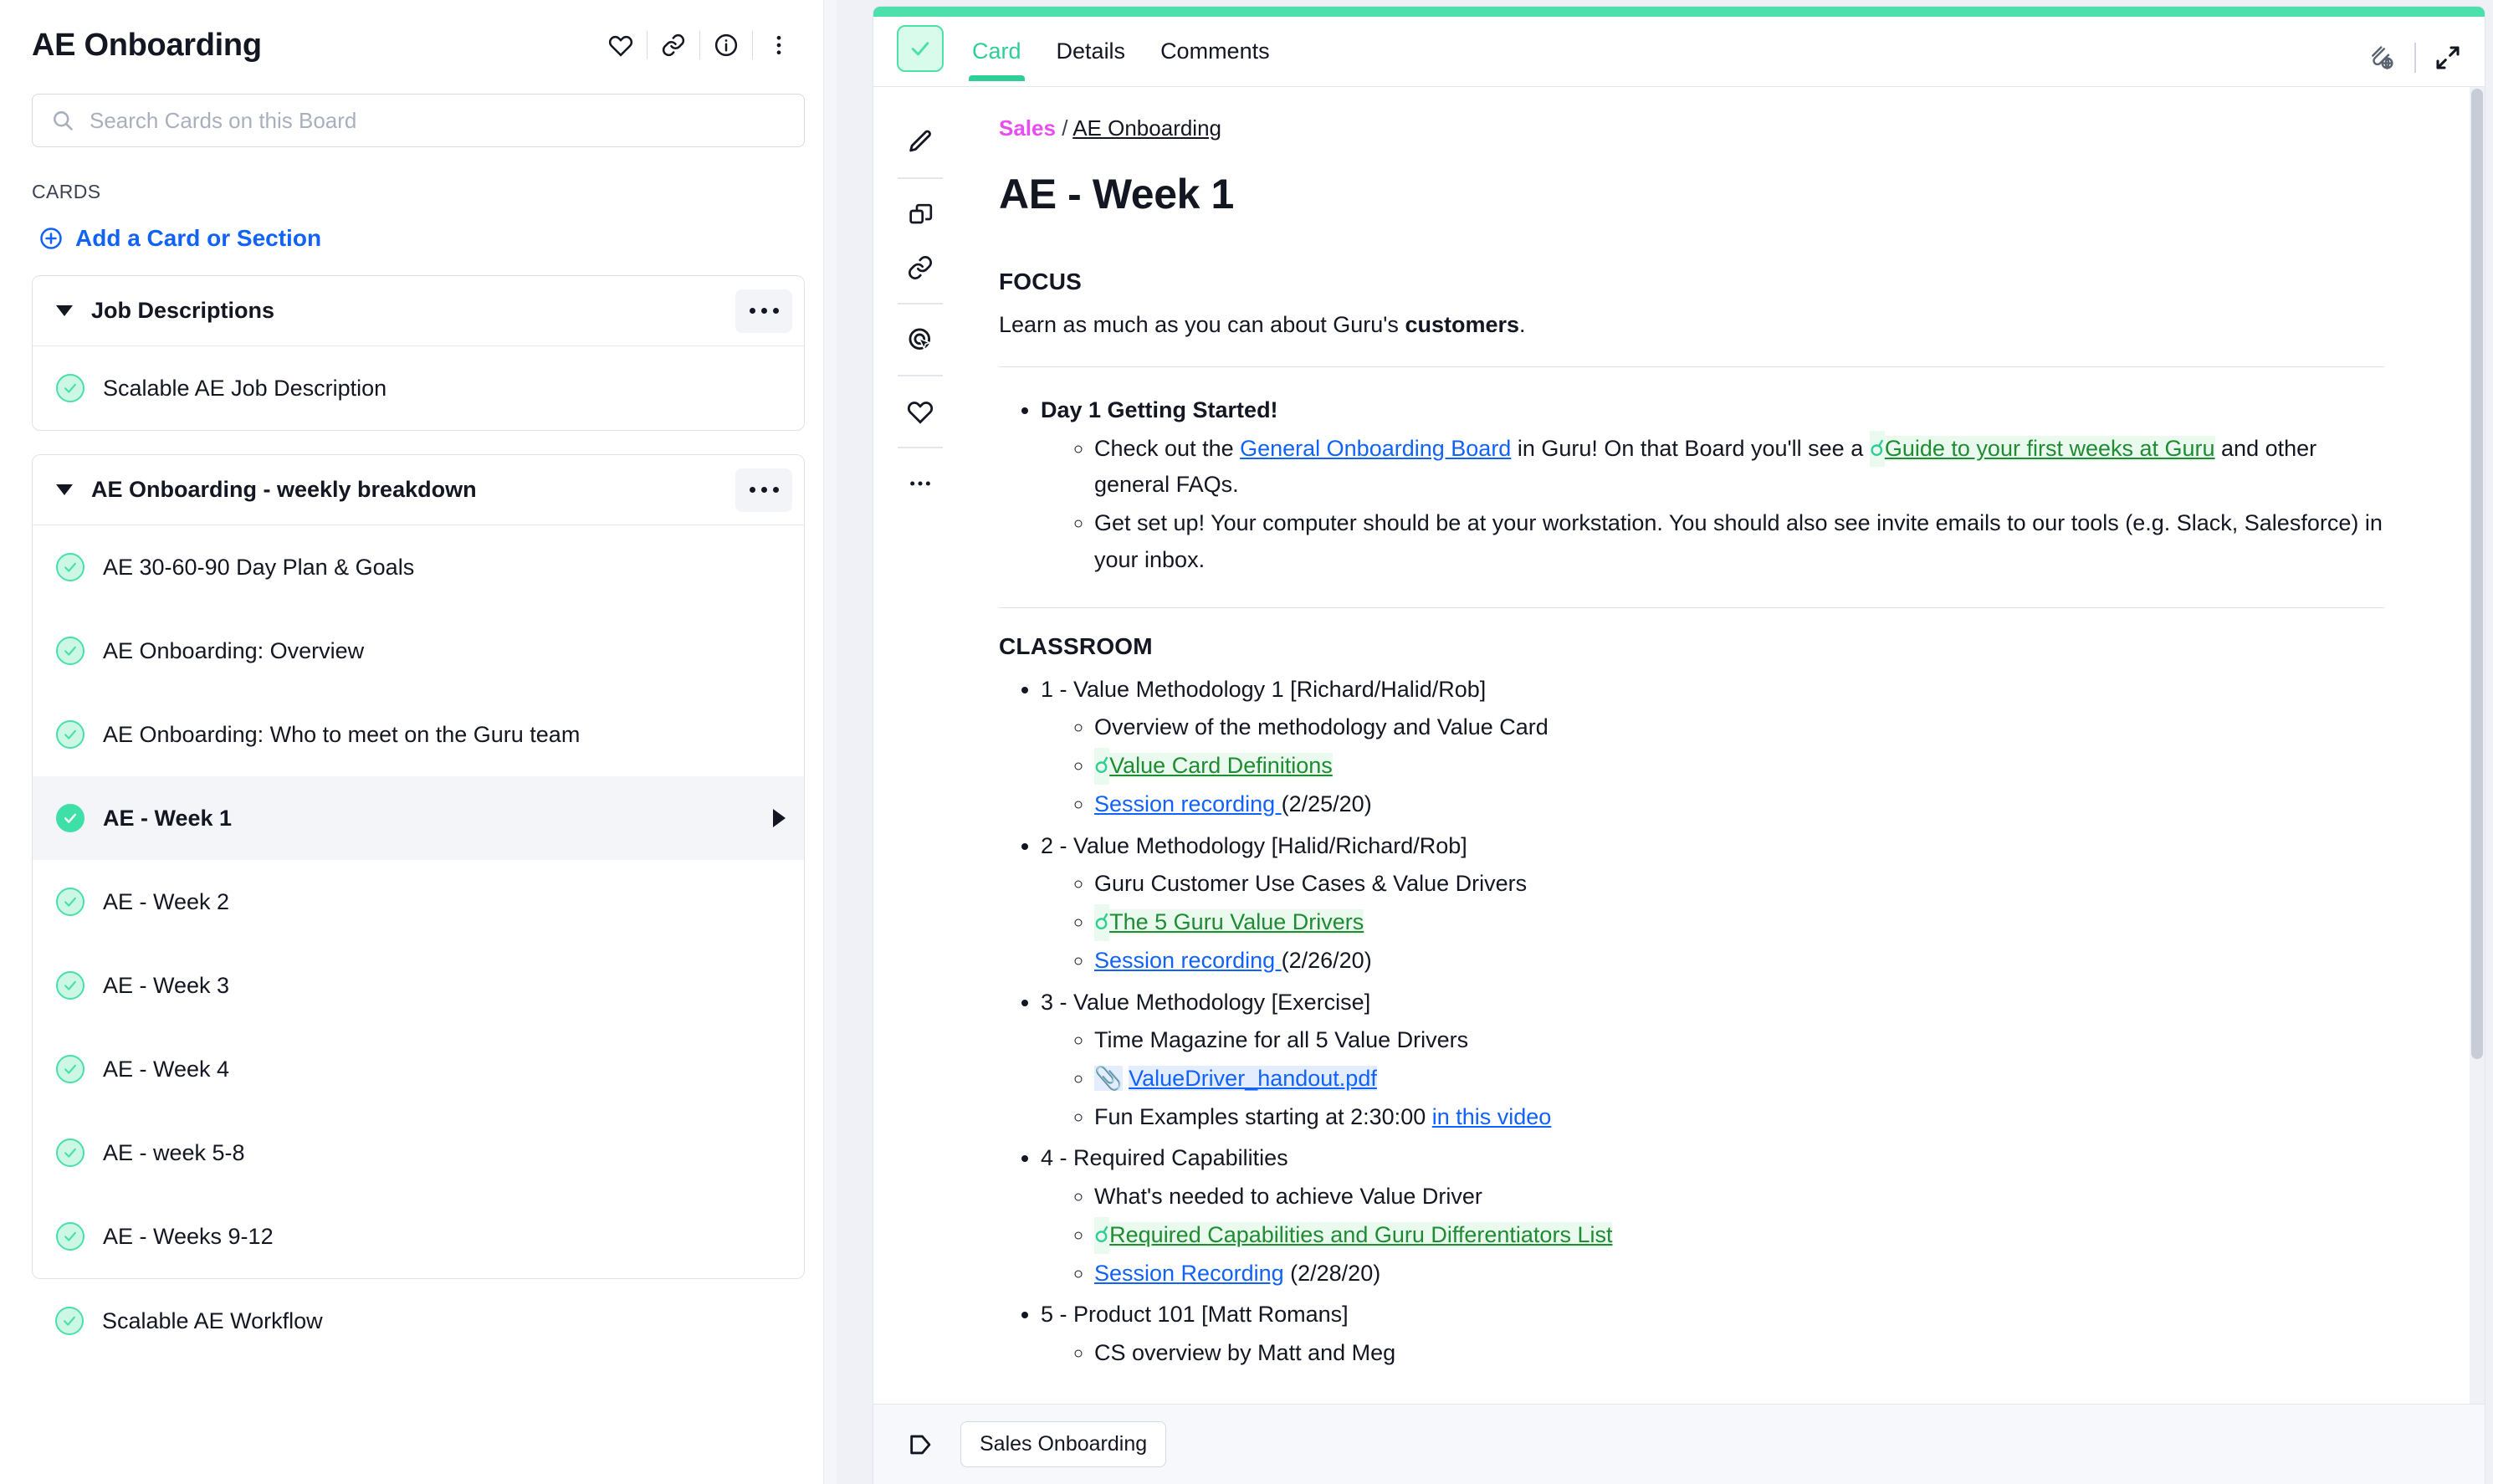 The width and height of the screenshot is (2493, 1484). Describe the element at coordinates (1063, 1444) in the screenshot. I see `tag-sales-onboarding: Sales Onboarding` at that location.